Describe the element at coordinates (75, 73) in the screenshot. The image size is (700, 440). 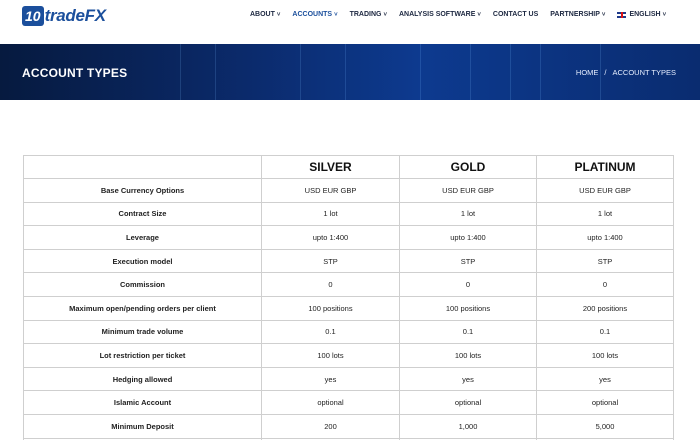
I see `page-title: ACCOUNT TYPES` at that location.